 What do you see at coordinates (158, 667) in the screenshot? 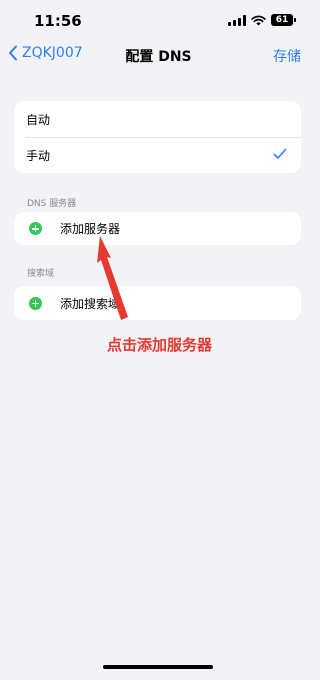
I see `home-indicator` at bounding box center [158, 667].